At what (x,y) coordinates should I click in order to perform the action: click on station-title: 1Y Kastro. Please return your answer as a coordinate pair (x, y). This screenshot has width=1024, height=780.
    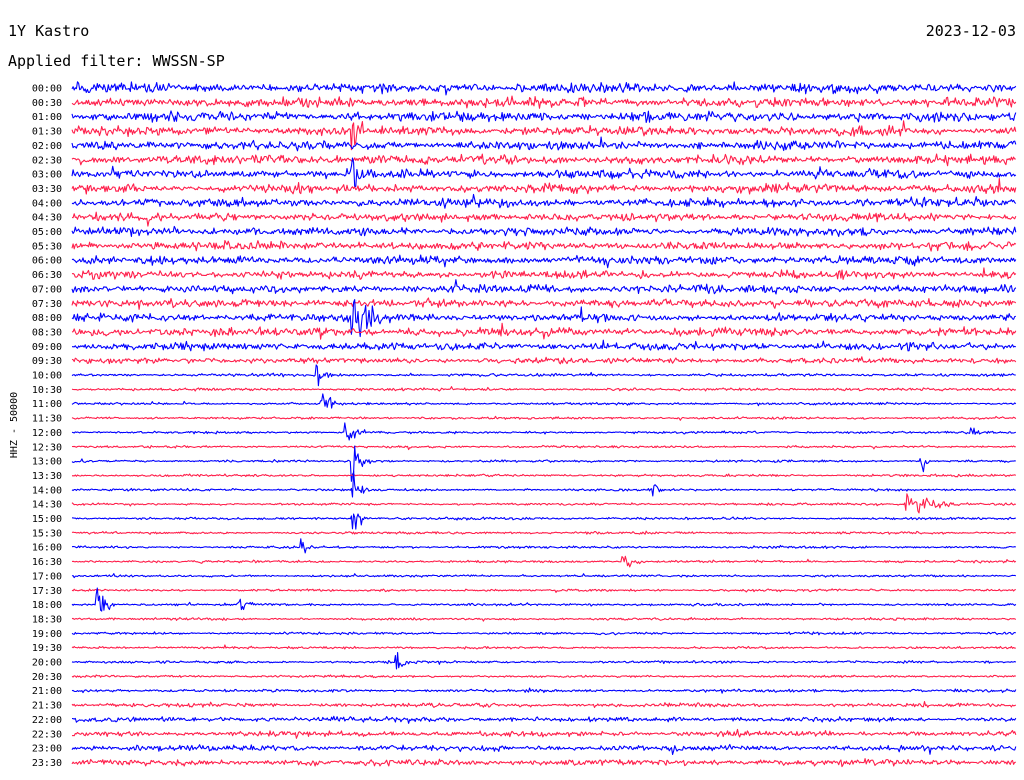
    Looking at the image, I should click on (48, 31).